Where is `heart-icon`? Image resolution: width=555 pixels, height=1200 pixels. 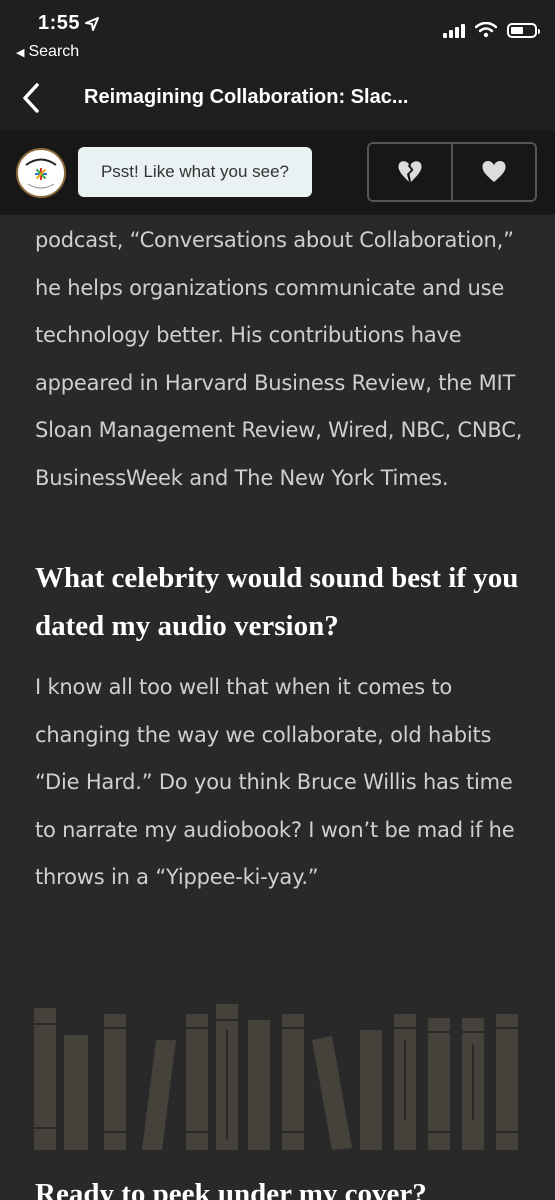 heart-icon is located at coordinates (494, 171).